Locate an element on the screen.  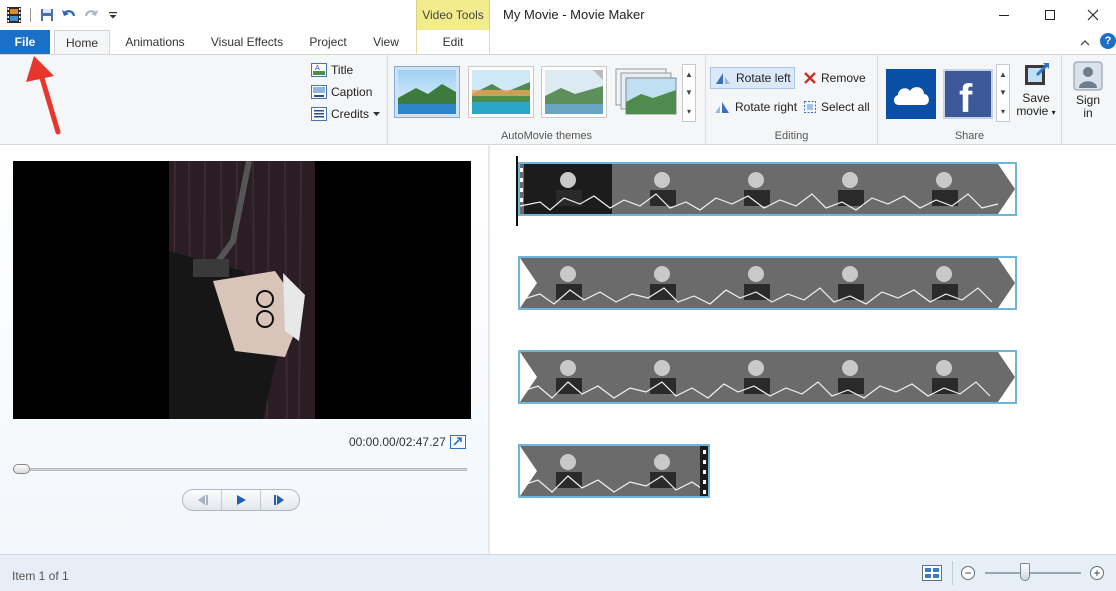
caption-label: Caption is located at coordinates (352, 92).